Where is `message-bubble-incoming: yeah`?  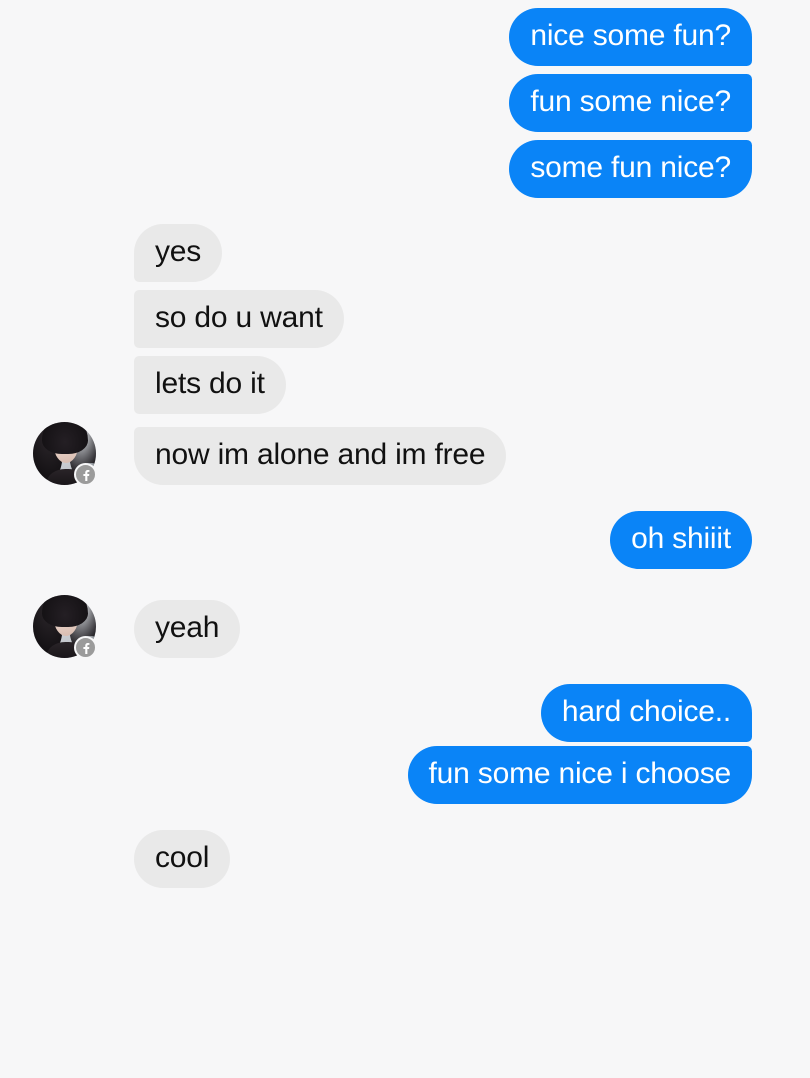 message-bubble-incoming: yeah is located at coordinates (187, 629).